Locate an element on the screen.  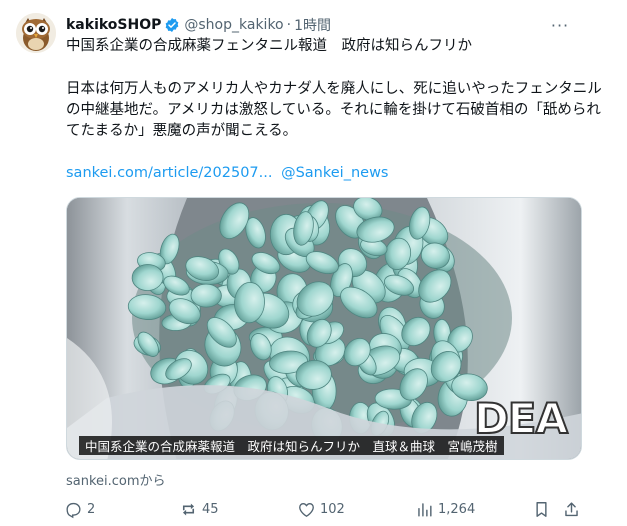
reply-count: 2 is located at coordinates (91, 509).